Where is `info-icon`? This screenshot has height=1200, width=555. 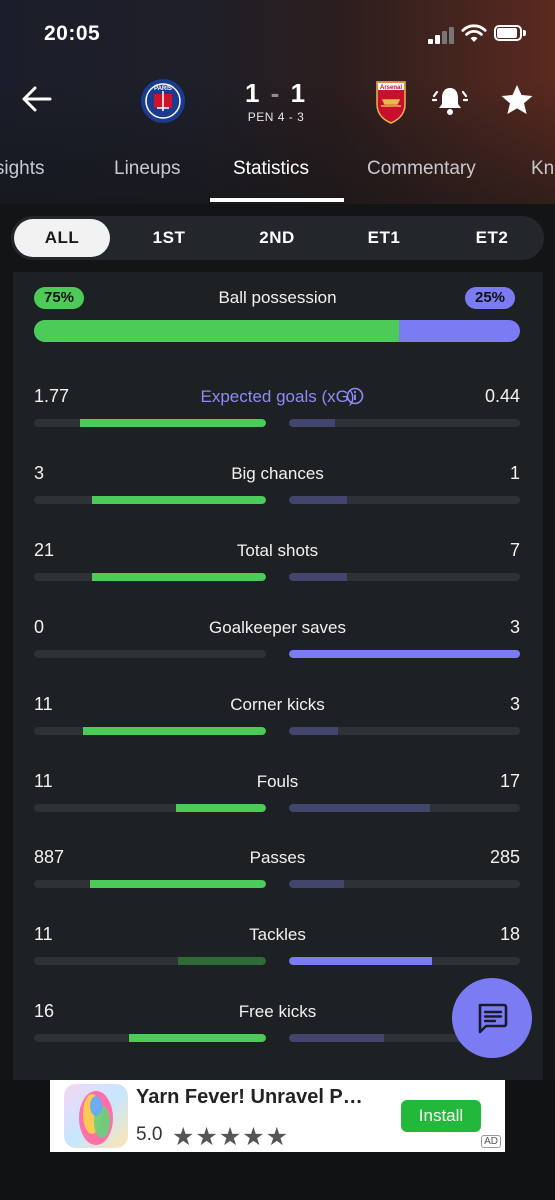 info-icon is located at coordinates (355, 396).